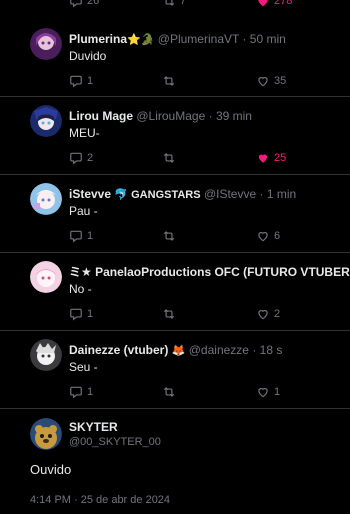 The height and width of the screenshot is (514, 350). I want to click on retweet-button: 7, so click(174, 4).